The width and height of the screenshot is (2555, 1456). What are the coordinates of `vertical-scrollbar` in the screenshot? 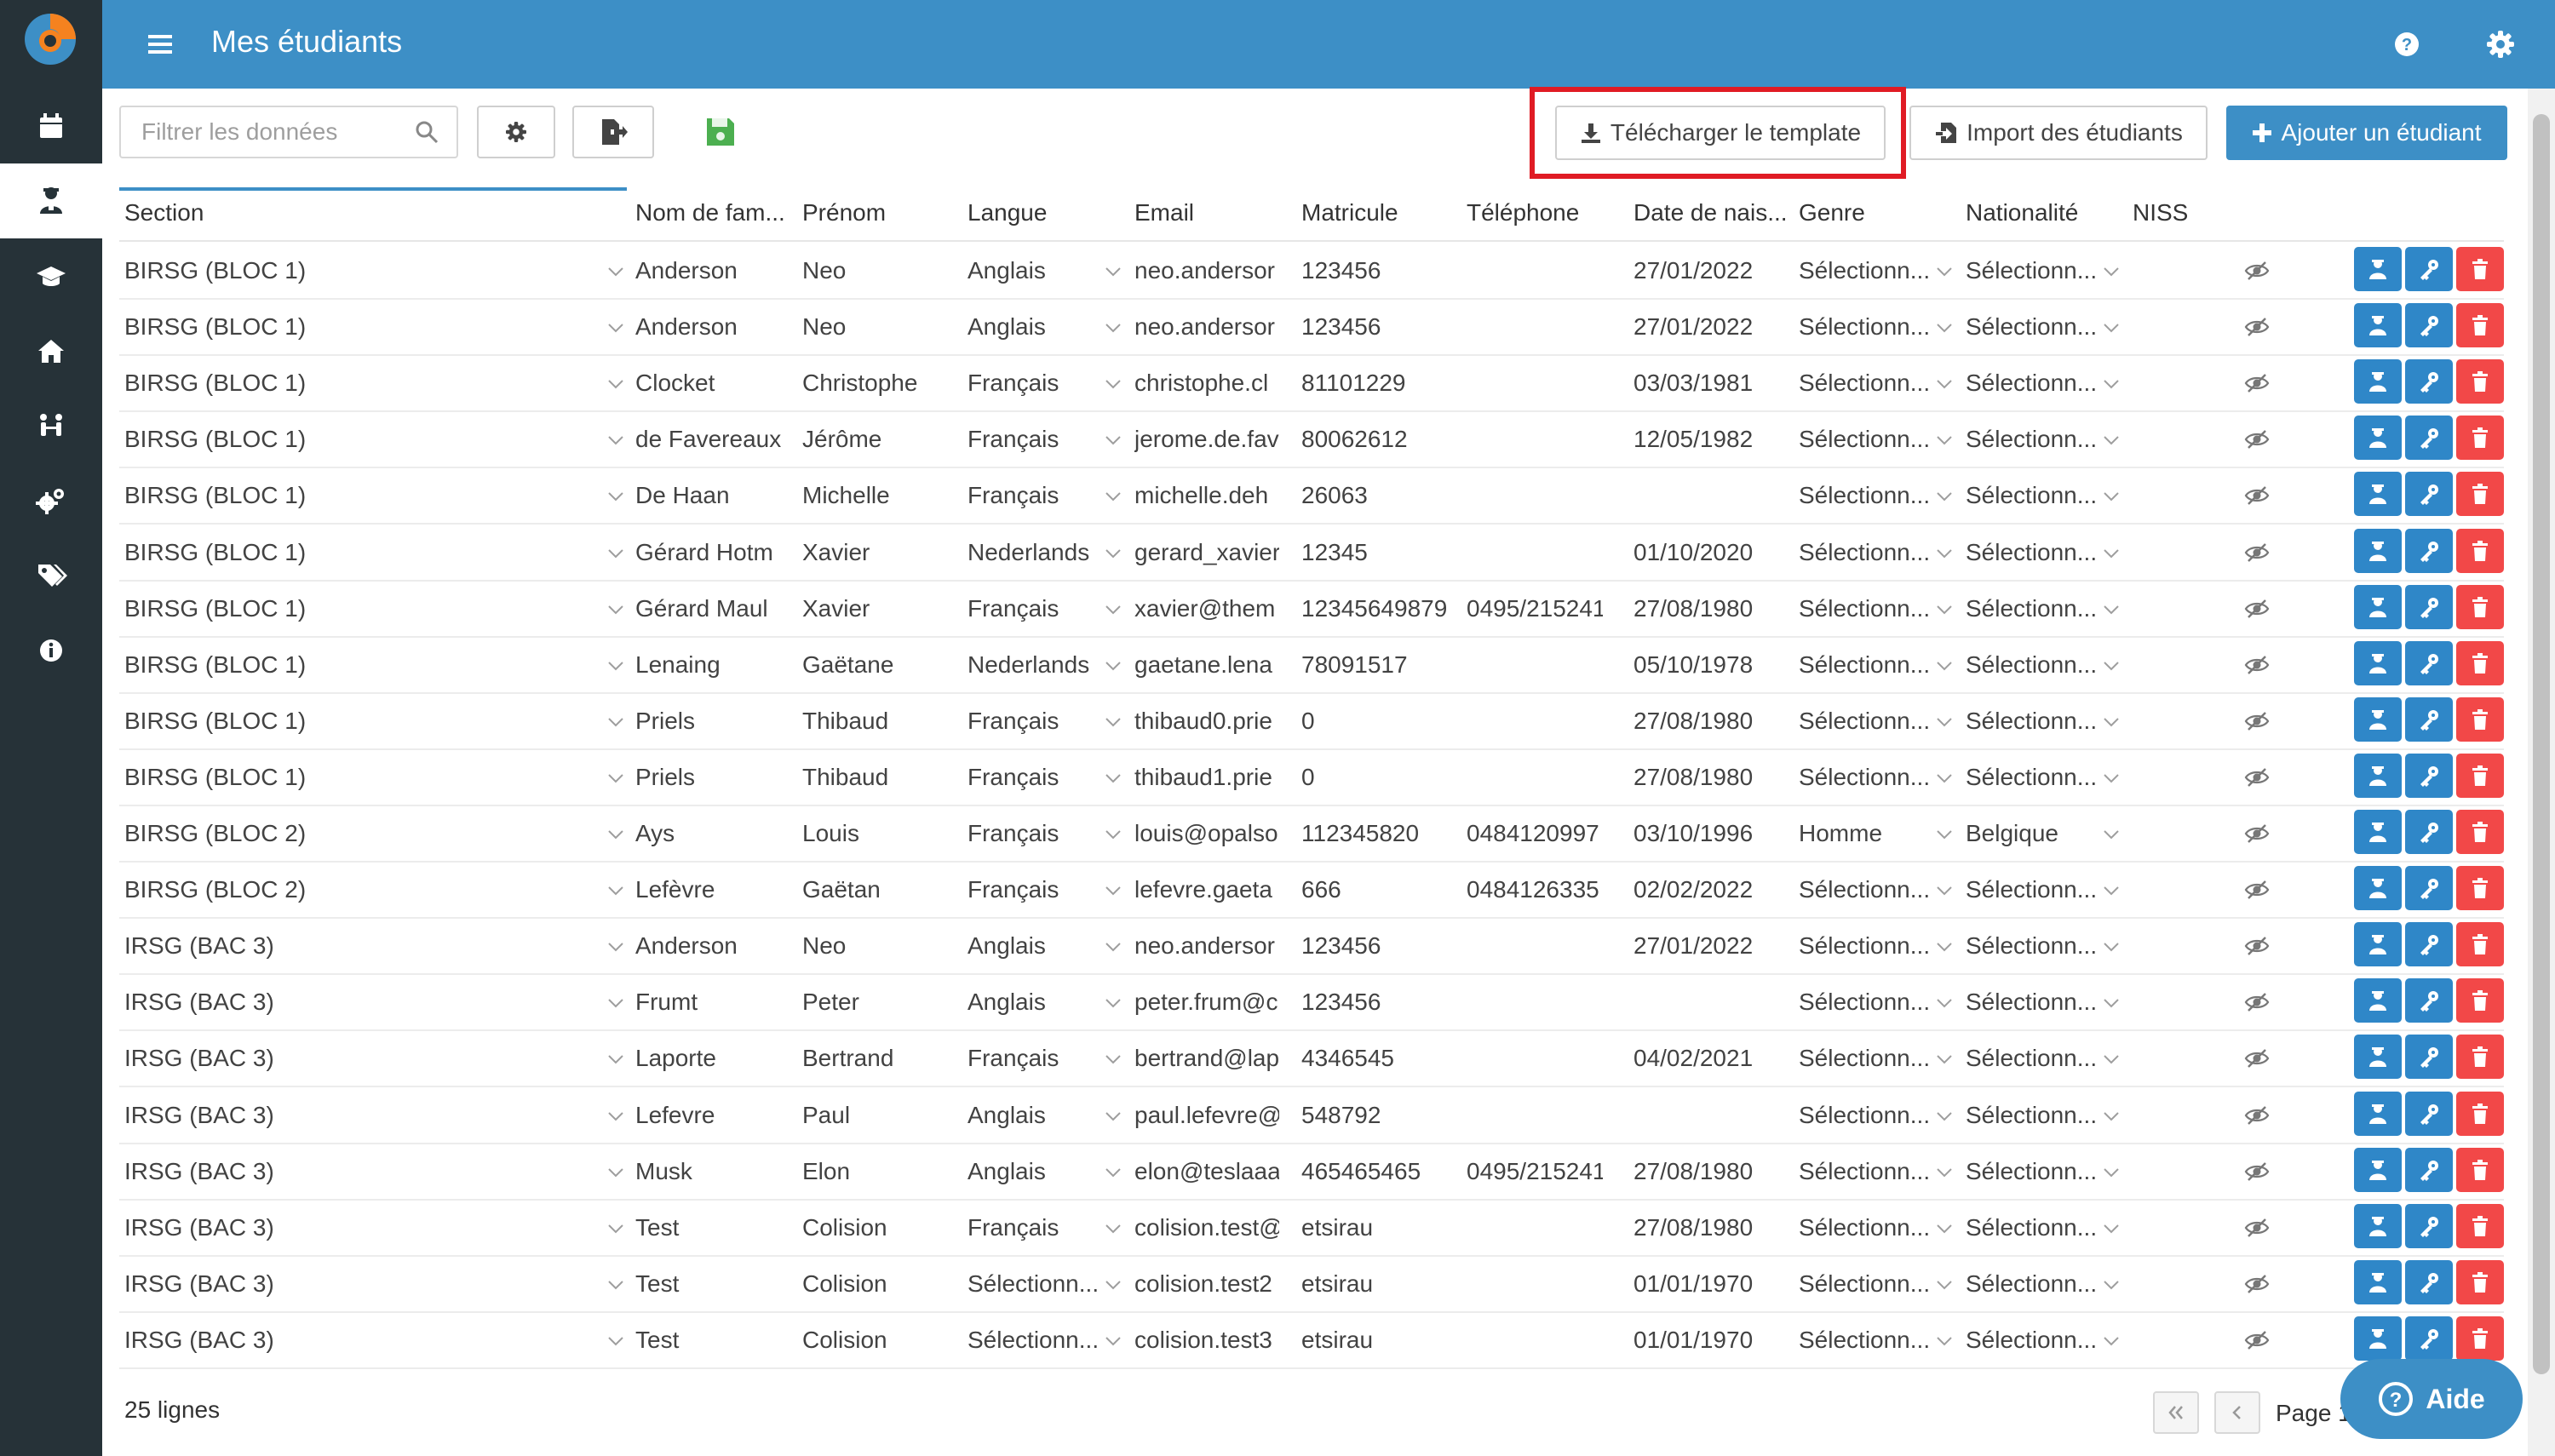 It's located at (2541, 772).